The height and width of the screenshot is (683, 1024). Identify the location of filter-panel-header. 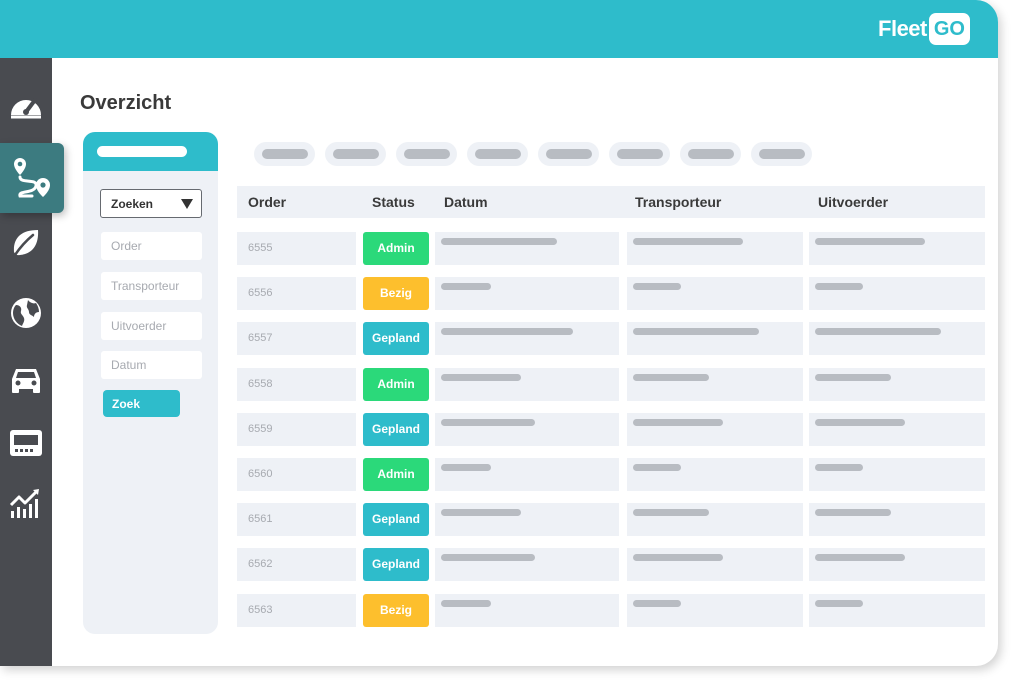
(150, 151).